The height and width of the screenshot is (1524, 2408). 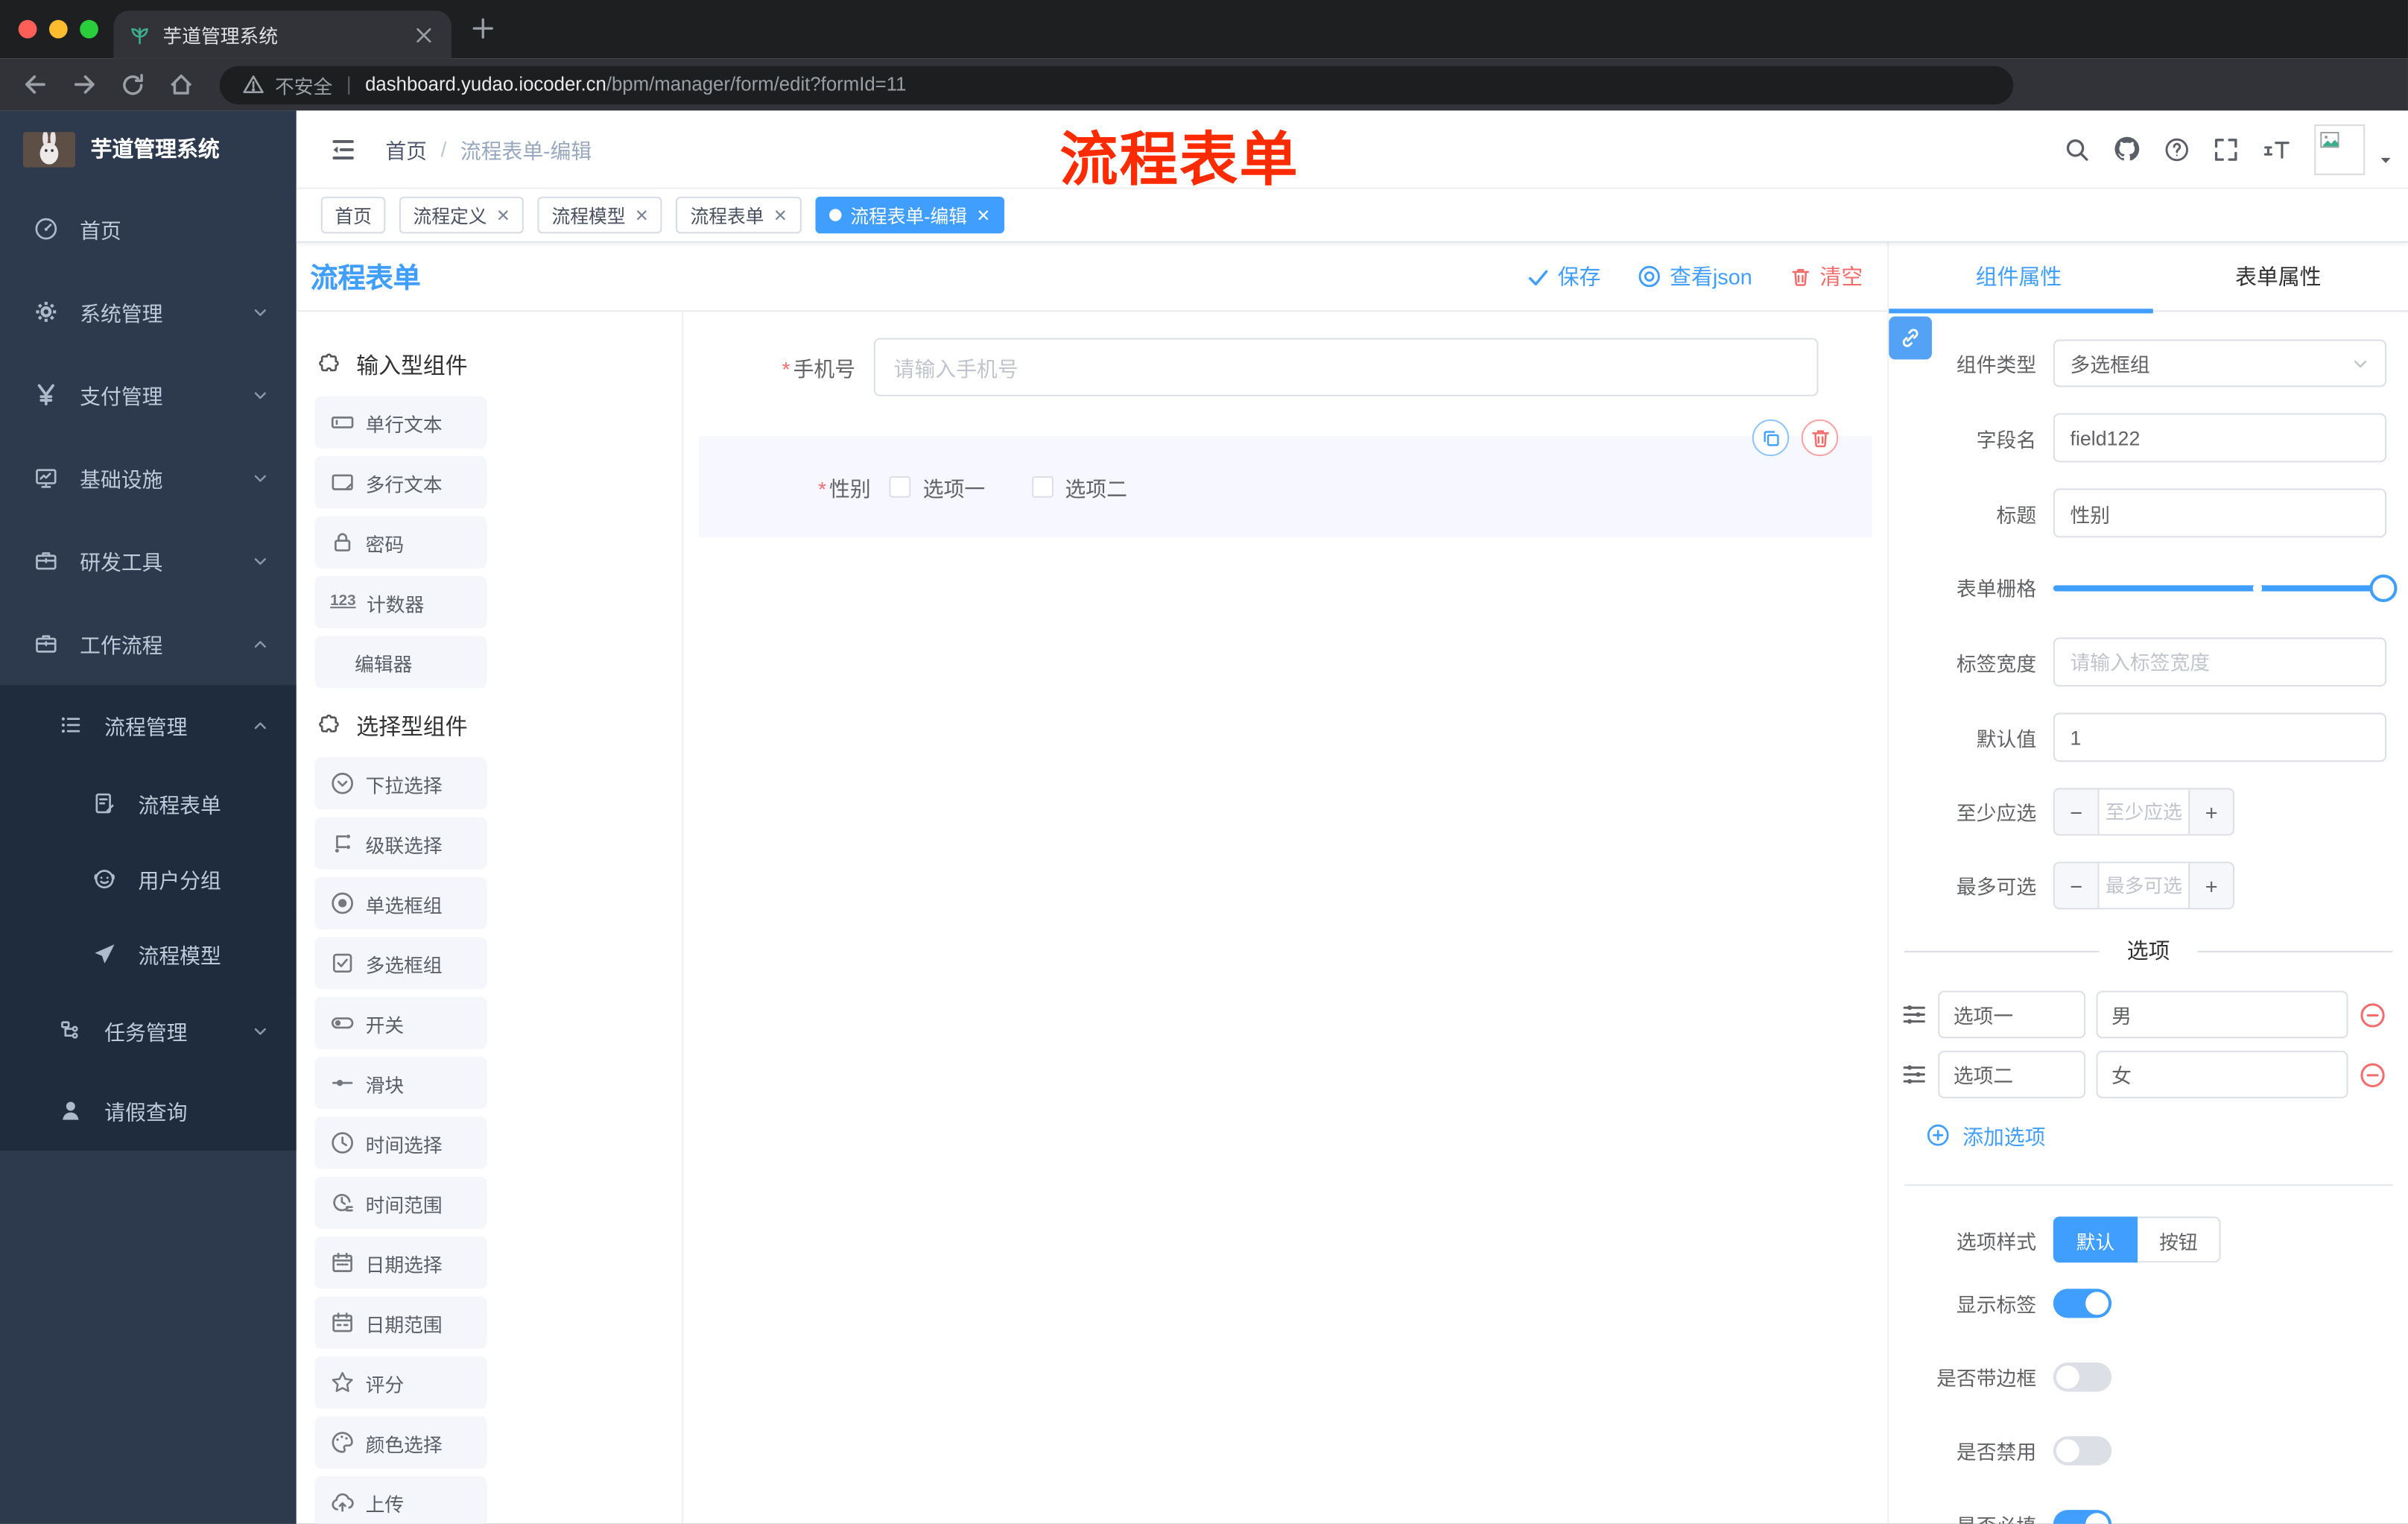 I want to click on palette-item: 日期选择, so click(x=400, y=1262).